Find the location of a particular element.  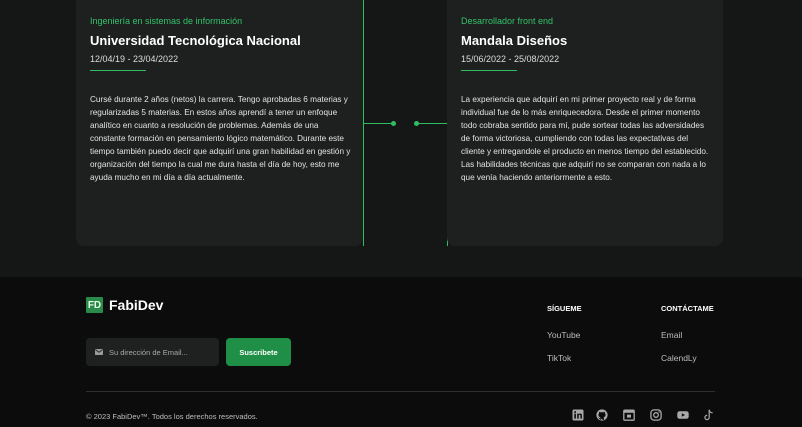

youtube-link: YouTube is located at coordinates (563, 335).